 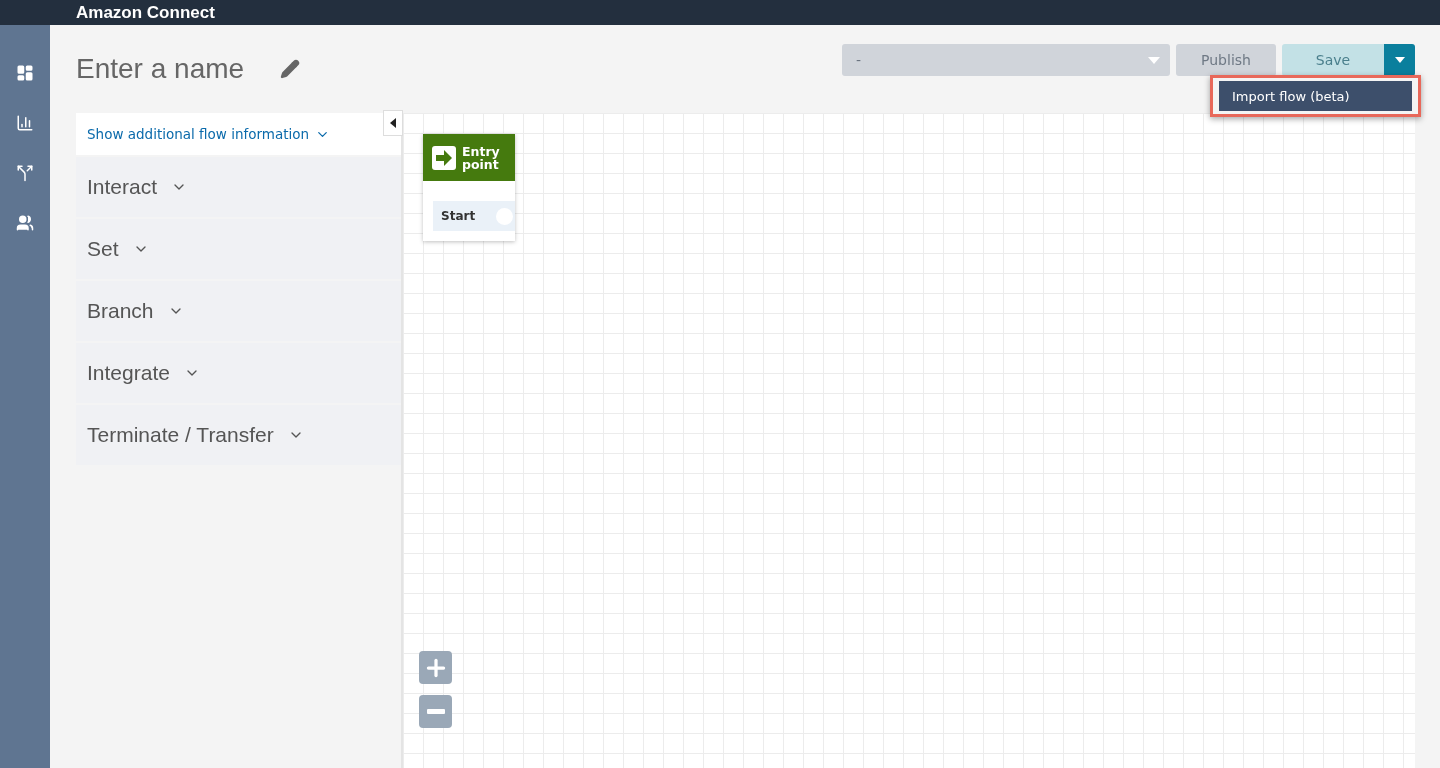 What do you see at coordinates (180, 435) in the screenshot?
I see `category-label: Terminate / Transfer` at bounding box center [180, 435].